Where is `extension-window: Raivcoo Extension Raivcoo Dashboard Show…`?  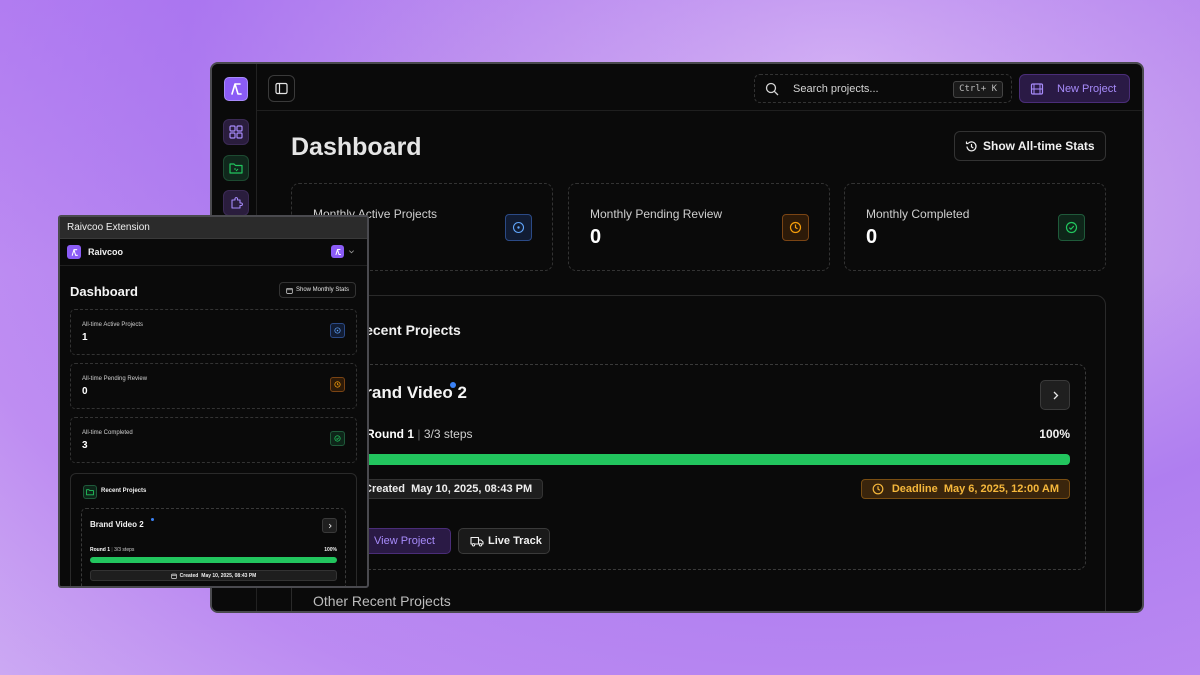
extension-window: Raivcoo Extension Raivcoo Dashboard Show… is located at coordinates (213, 401).